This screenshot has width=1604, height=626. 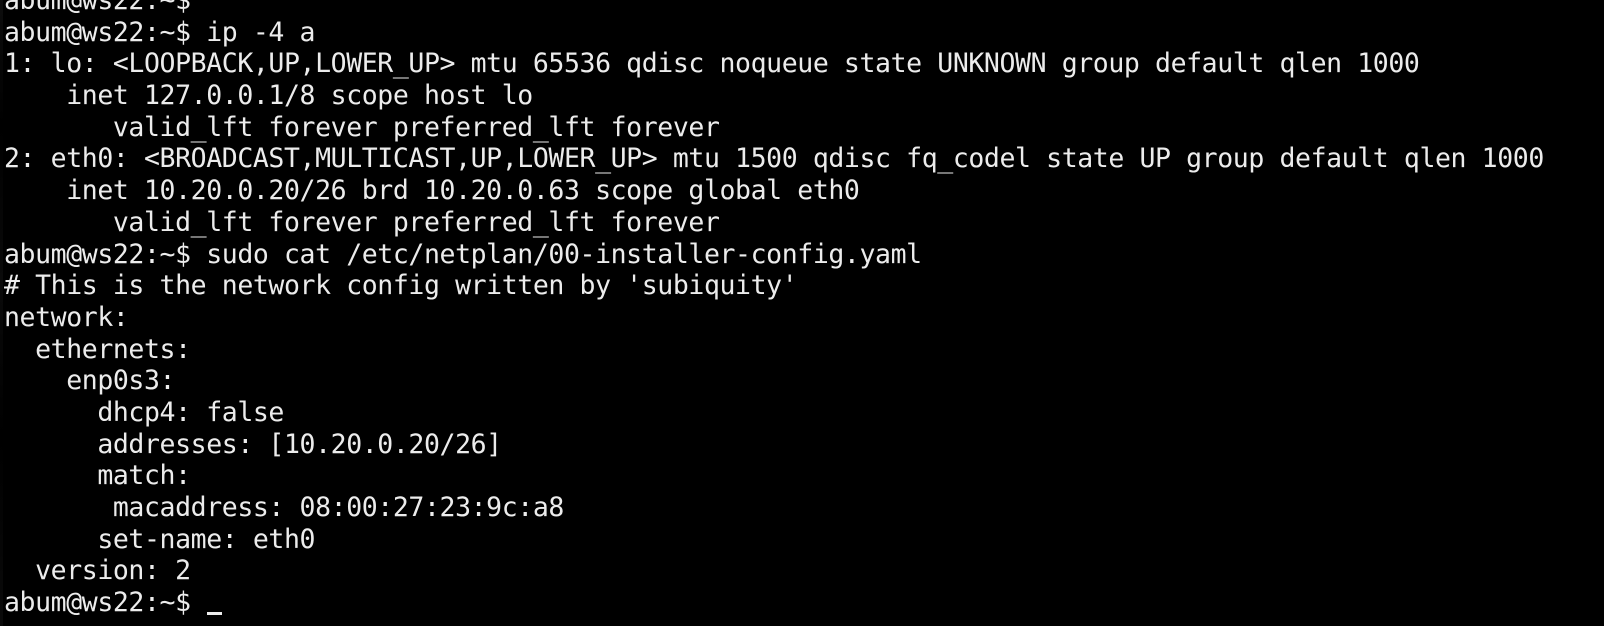 What do you see at coordinates (774, 603) in the screenshot?
I see `active-prompt-line: abum@ws22:~$` at bounding box center [774, 603].